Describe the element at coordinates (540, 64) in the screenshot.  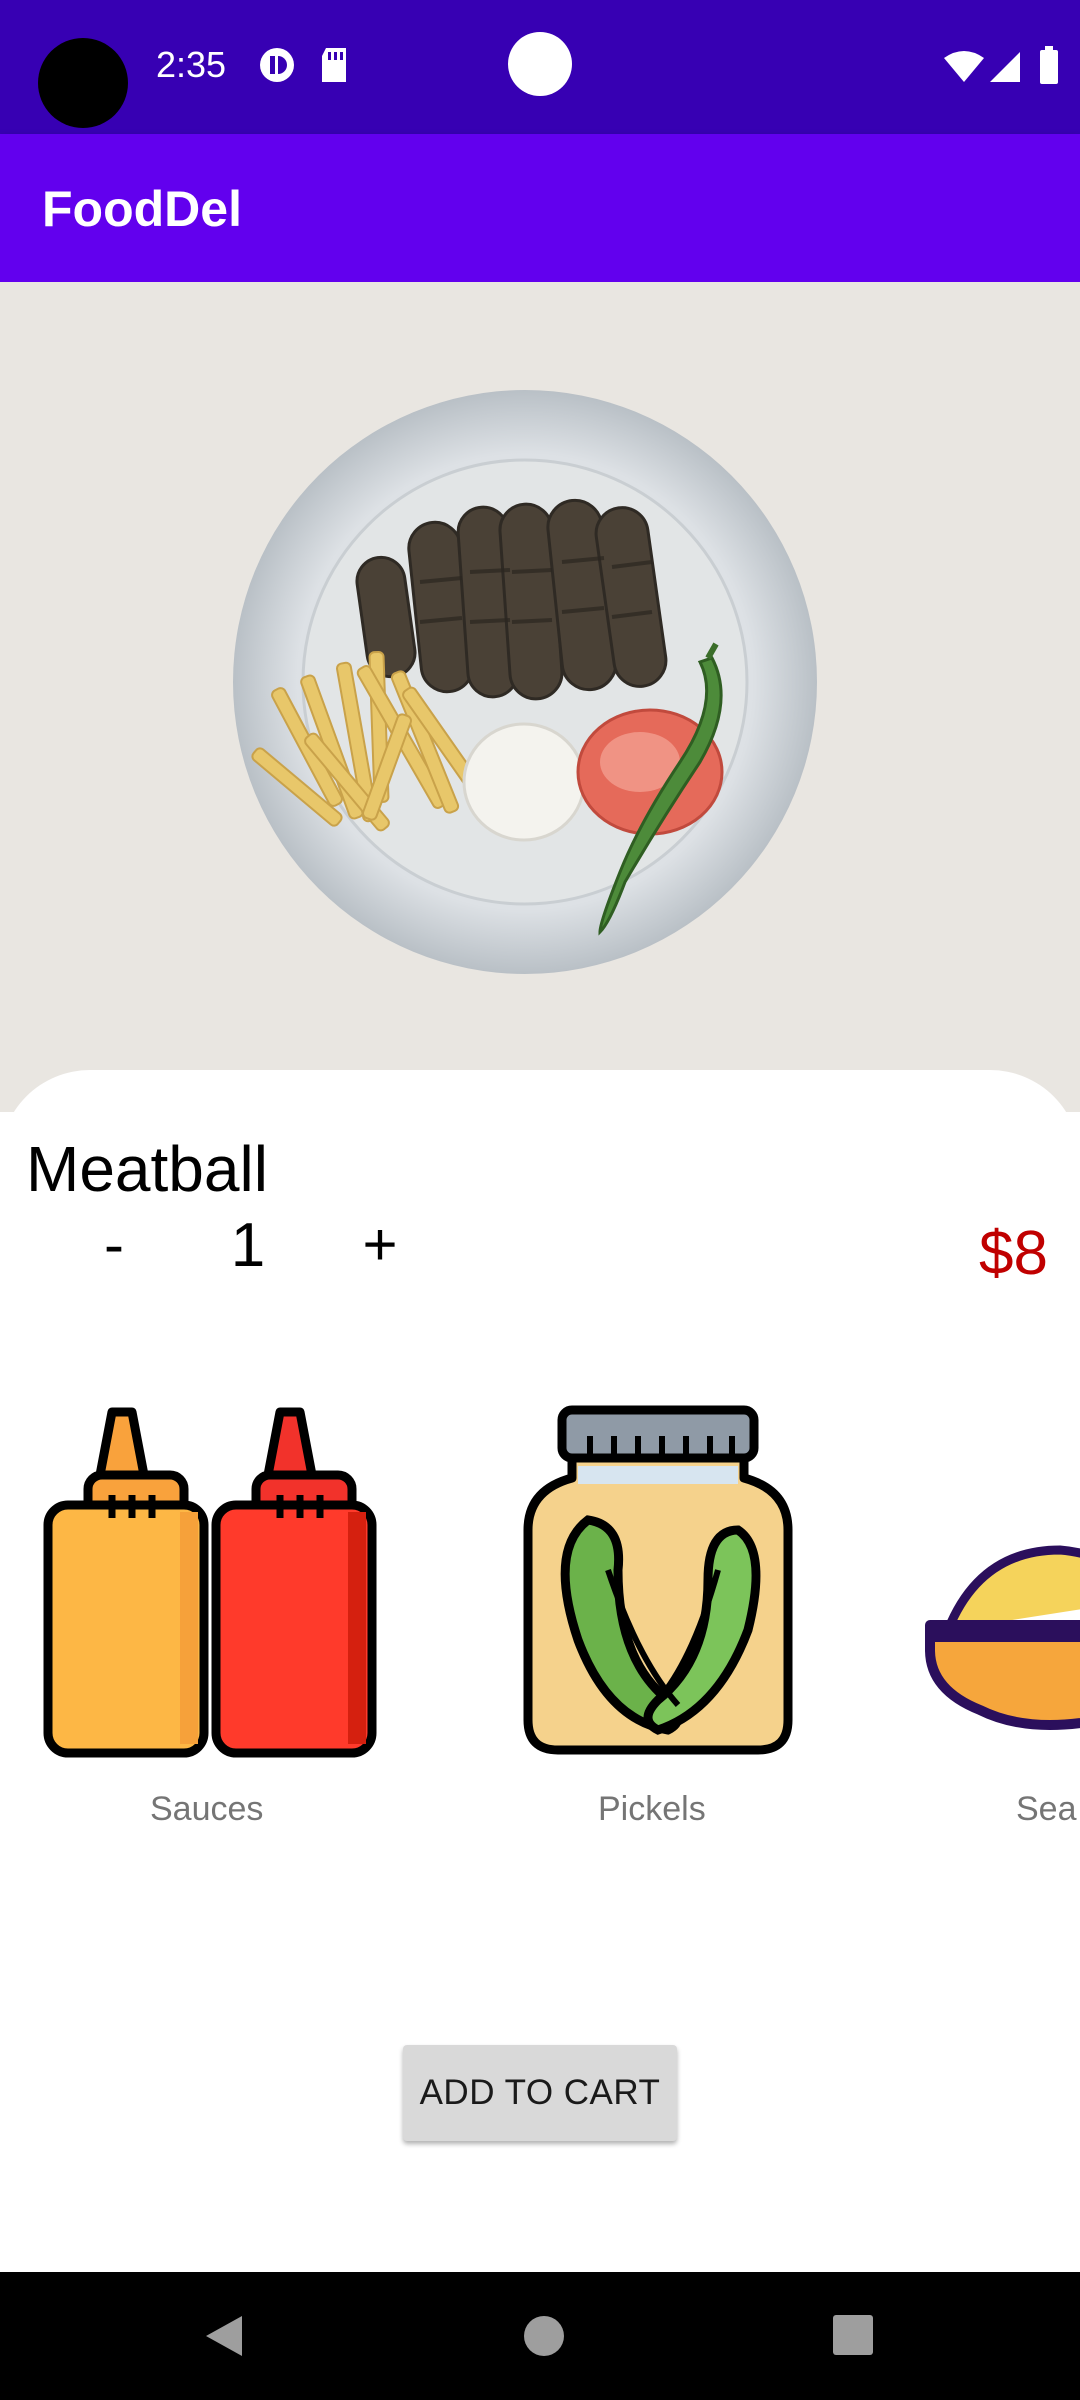
I see `front-camera-dot` at that location.